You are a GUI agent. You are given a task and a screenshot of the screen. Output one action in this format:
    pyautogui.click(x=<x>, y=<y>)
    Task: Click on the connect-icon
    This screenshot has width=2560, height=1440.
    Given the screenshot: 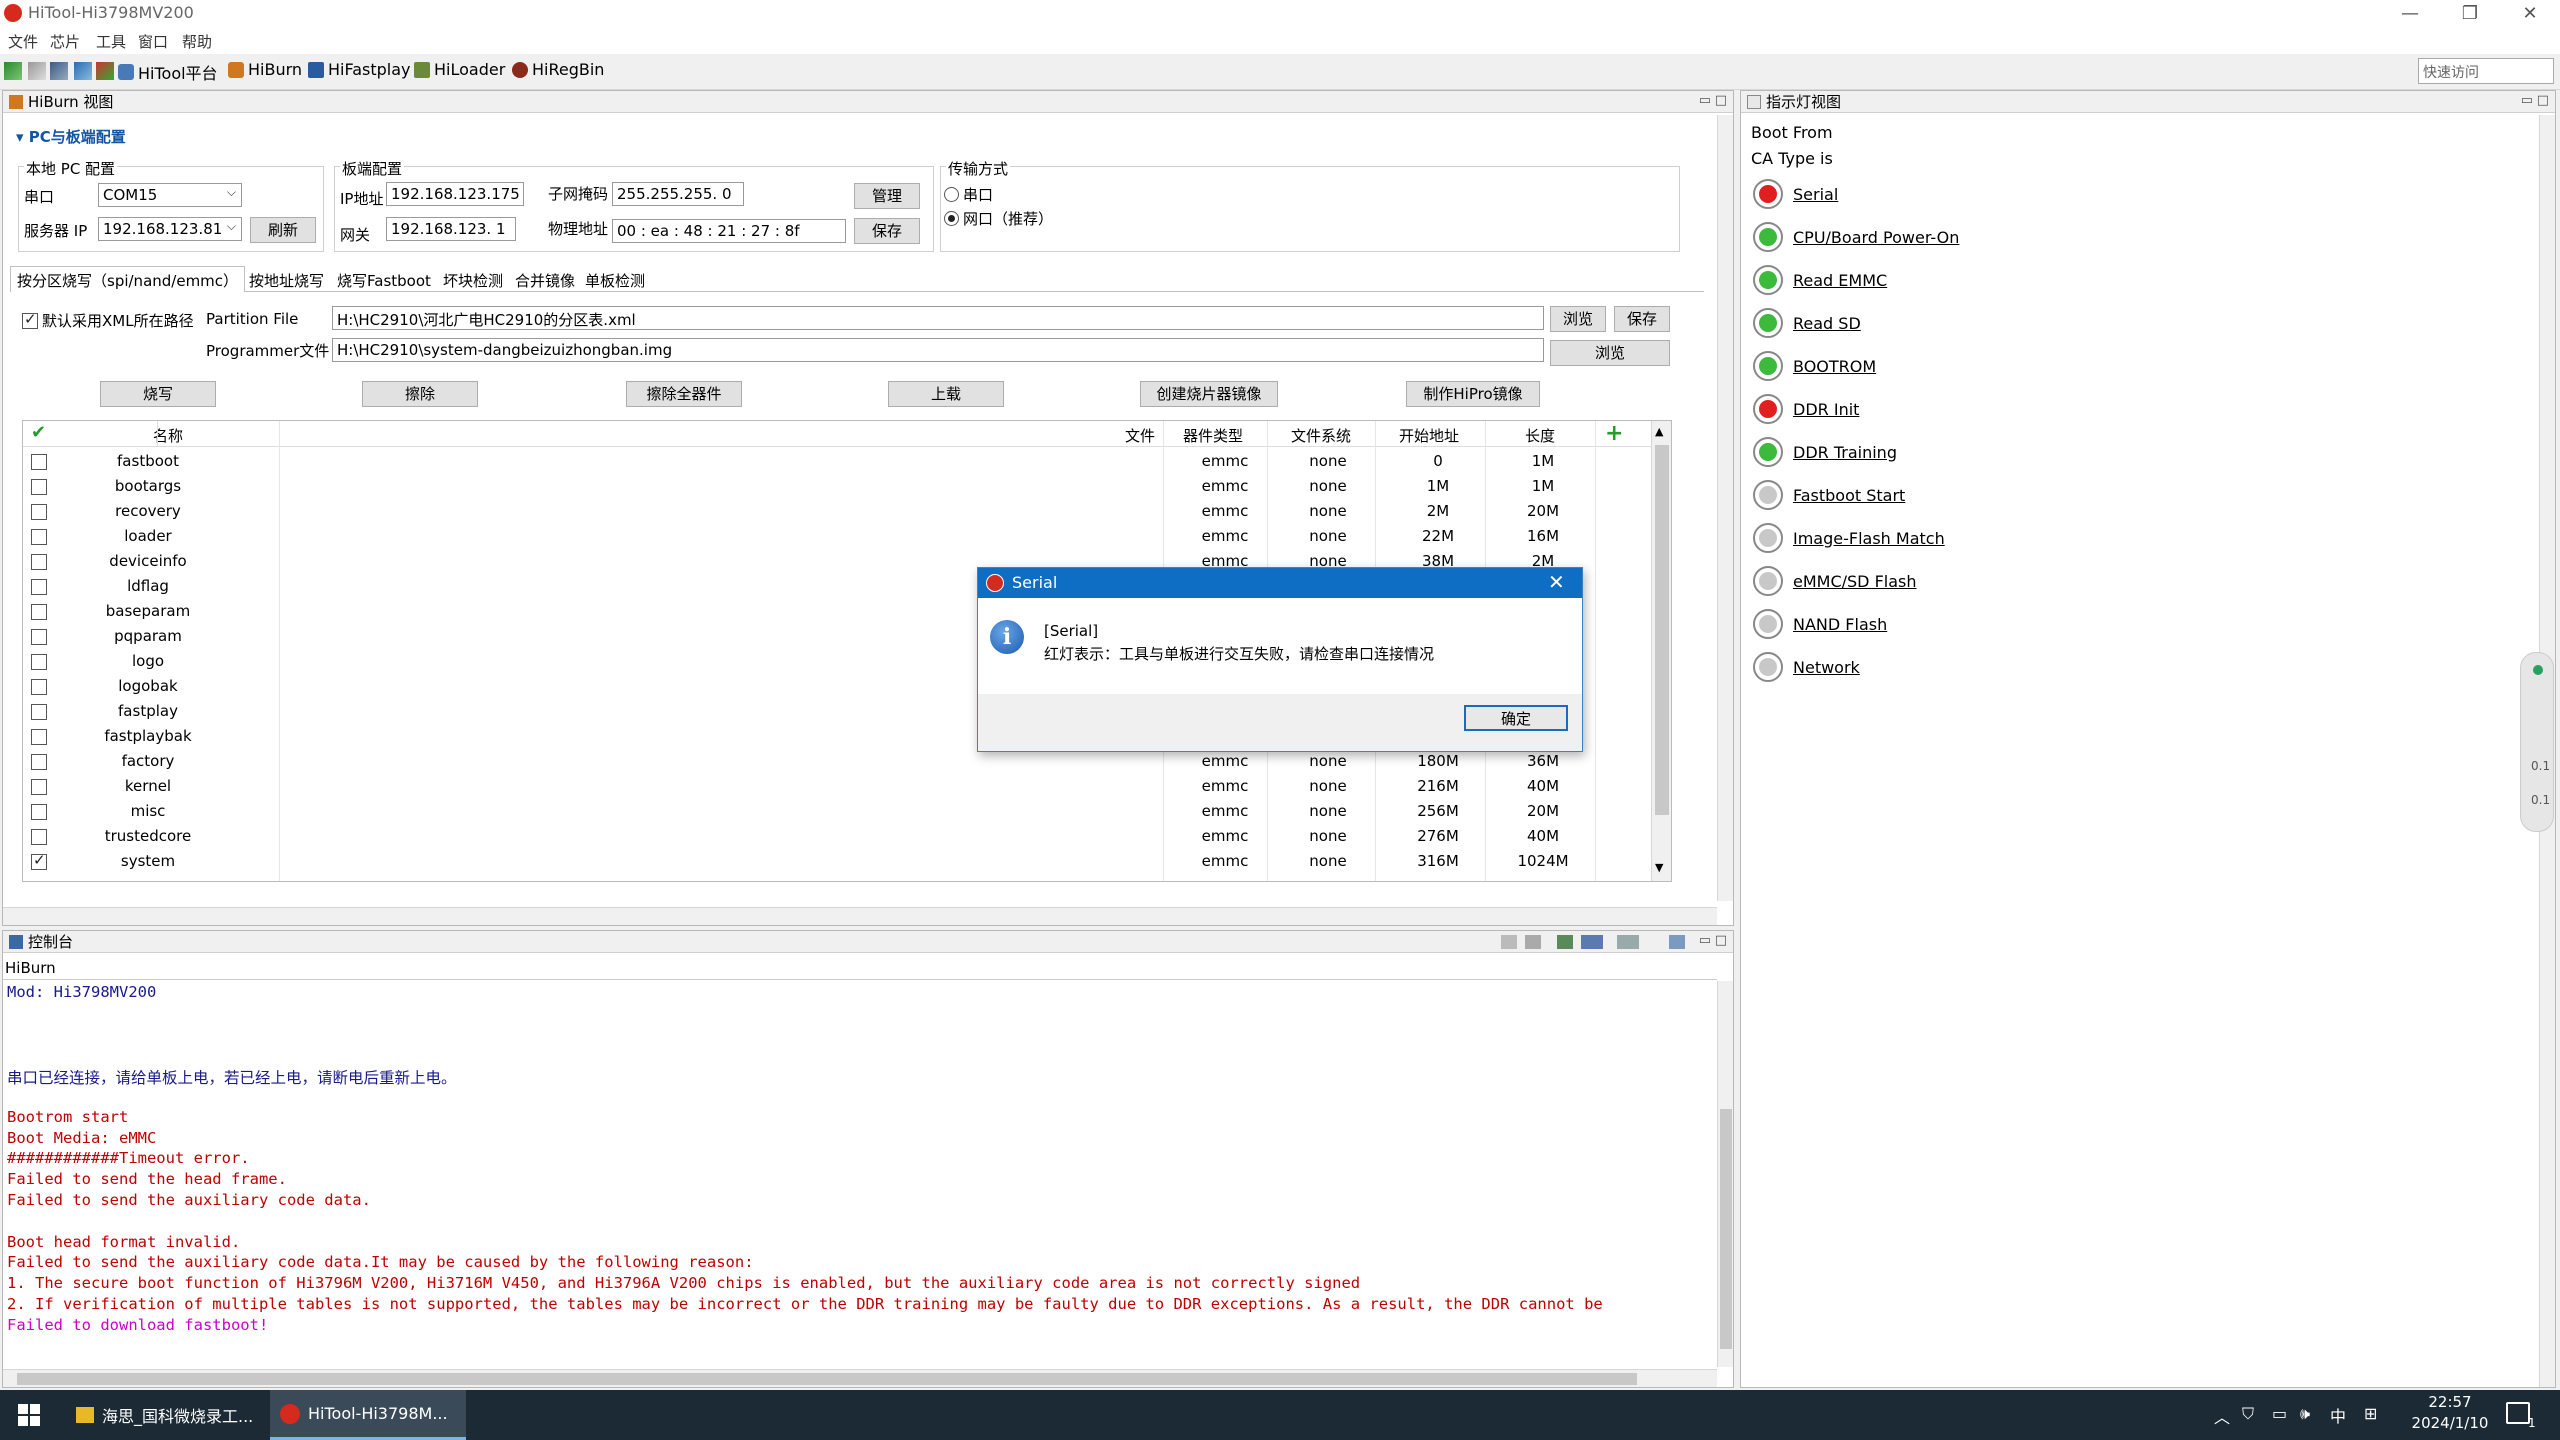 What is the action you would take?
    pyautogui.click(x=13, y=71)
    